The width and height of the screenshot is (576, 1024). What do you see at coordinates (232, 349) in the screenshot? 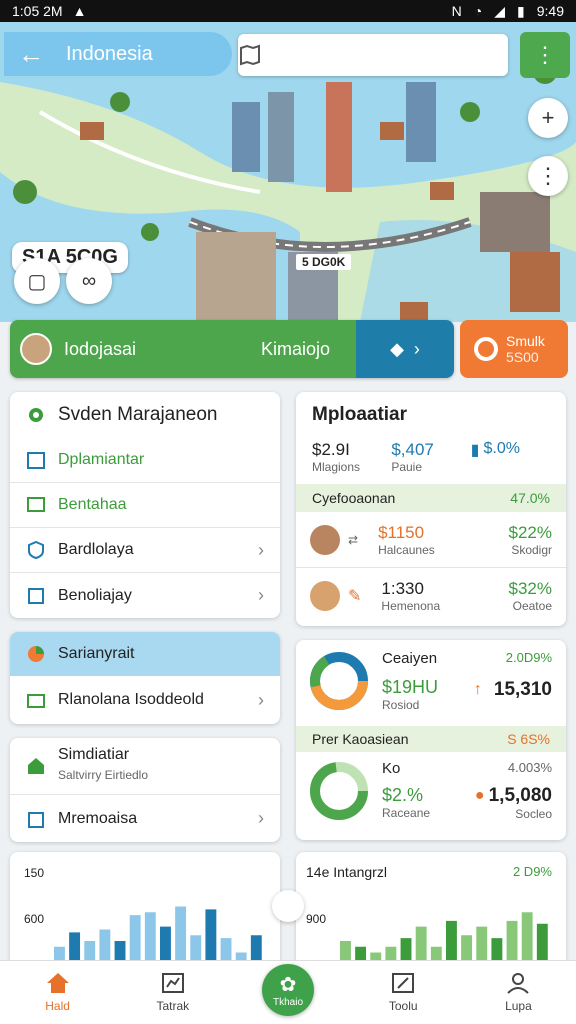
I see `user-banner: Iodojasai Kimaiojo ◆ ›` at bounding box center [232, 349].